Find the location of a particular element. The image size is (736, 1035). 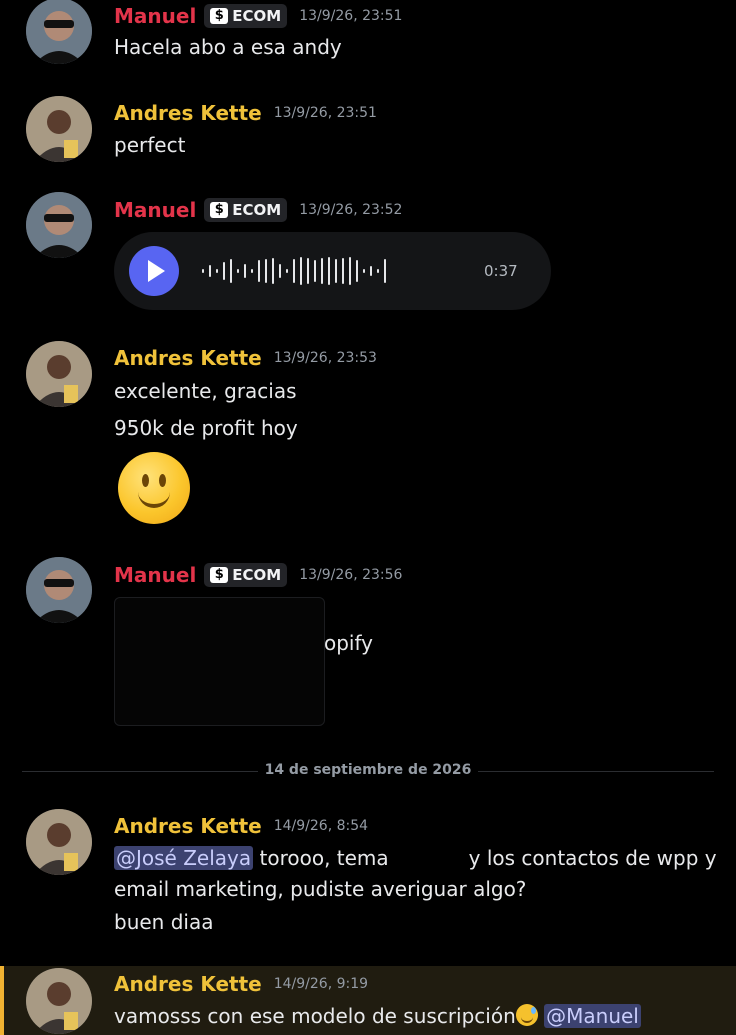

message-text: email marketing, pudiste averiguar algo? is located at coordinates (320, 889).